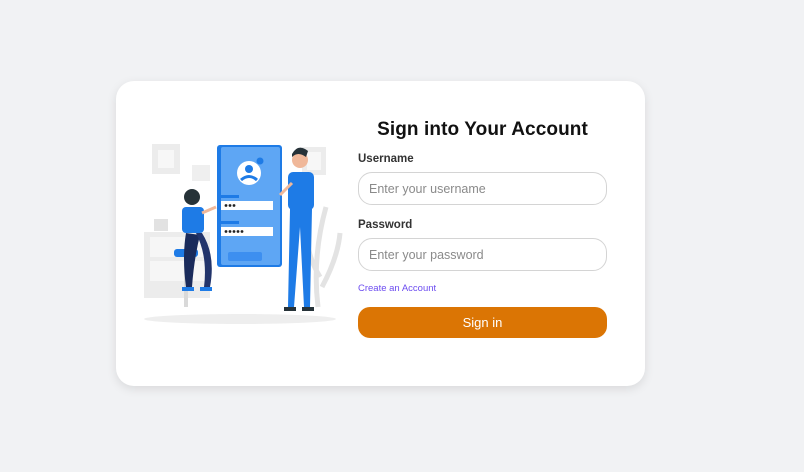  Describe the element at coordinates (482, 254) in the screenshot. I see `password-input` at that location.